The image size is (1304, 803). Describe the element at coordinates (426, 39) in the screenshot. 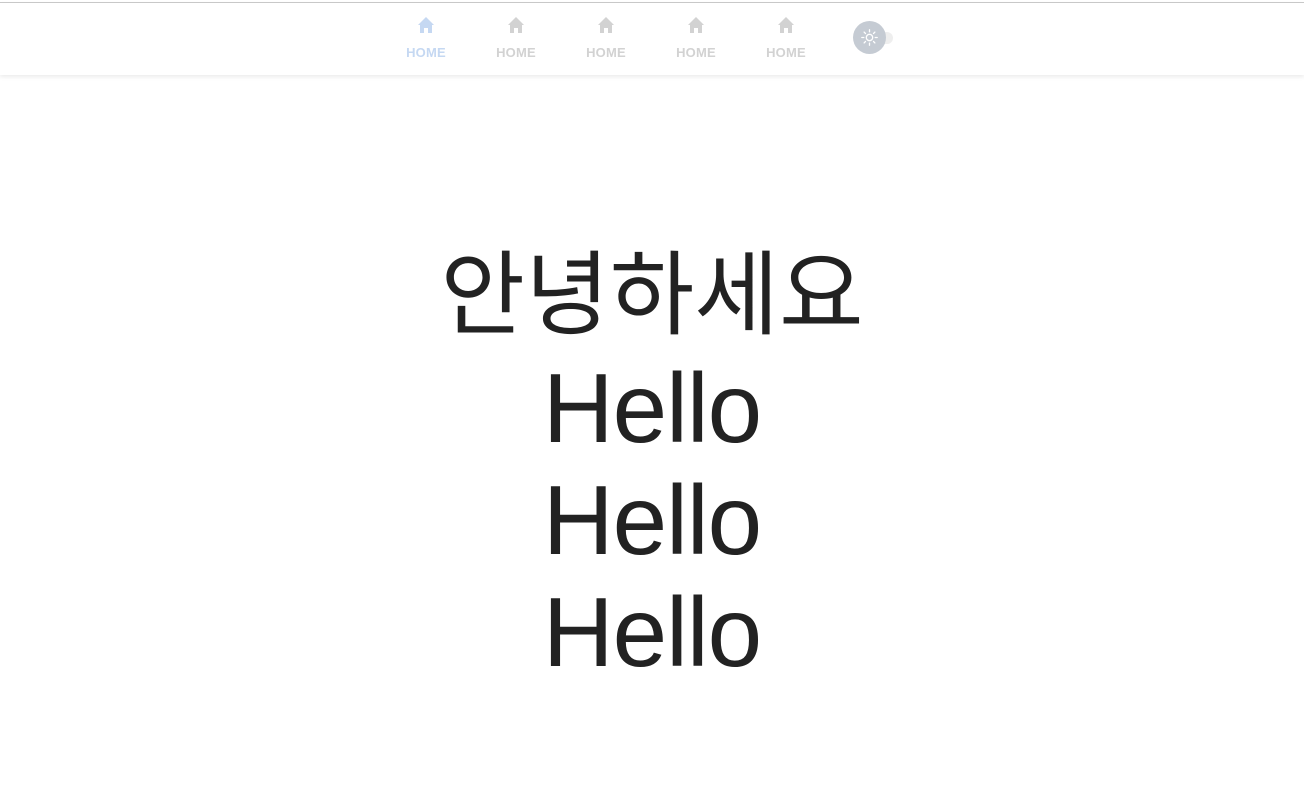

I see `nav-item-home-1: HOME` at that location.